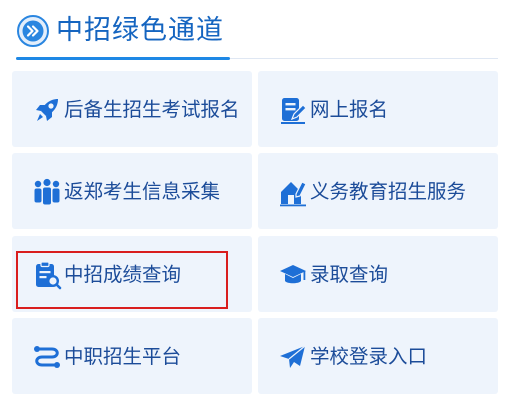 Image resolution: width=514 pixels, height=414 pixels. Describe the element at coordinates (293, 274) in the screenshot. I see `graduation-cap-icon` at that location.